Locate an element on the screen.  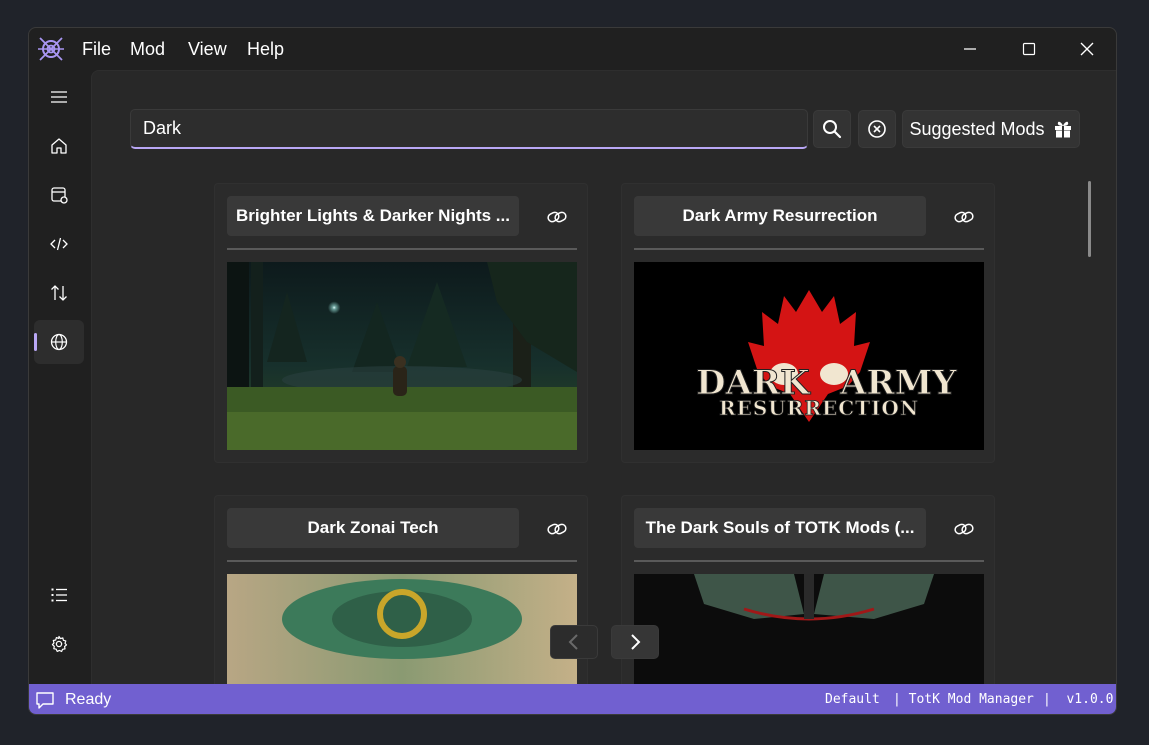
maximize-button is located at coordinates (1029, 49).